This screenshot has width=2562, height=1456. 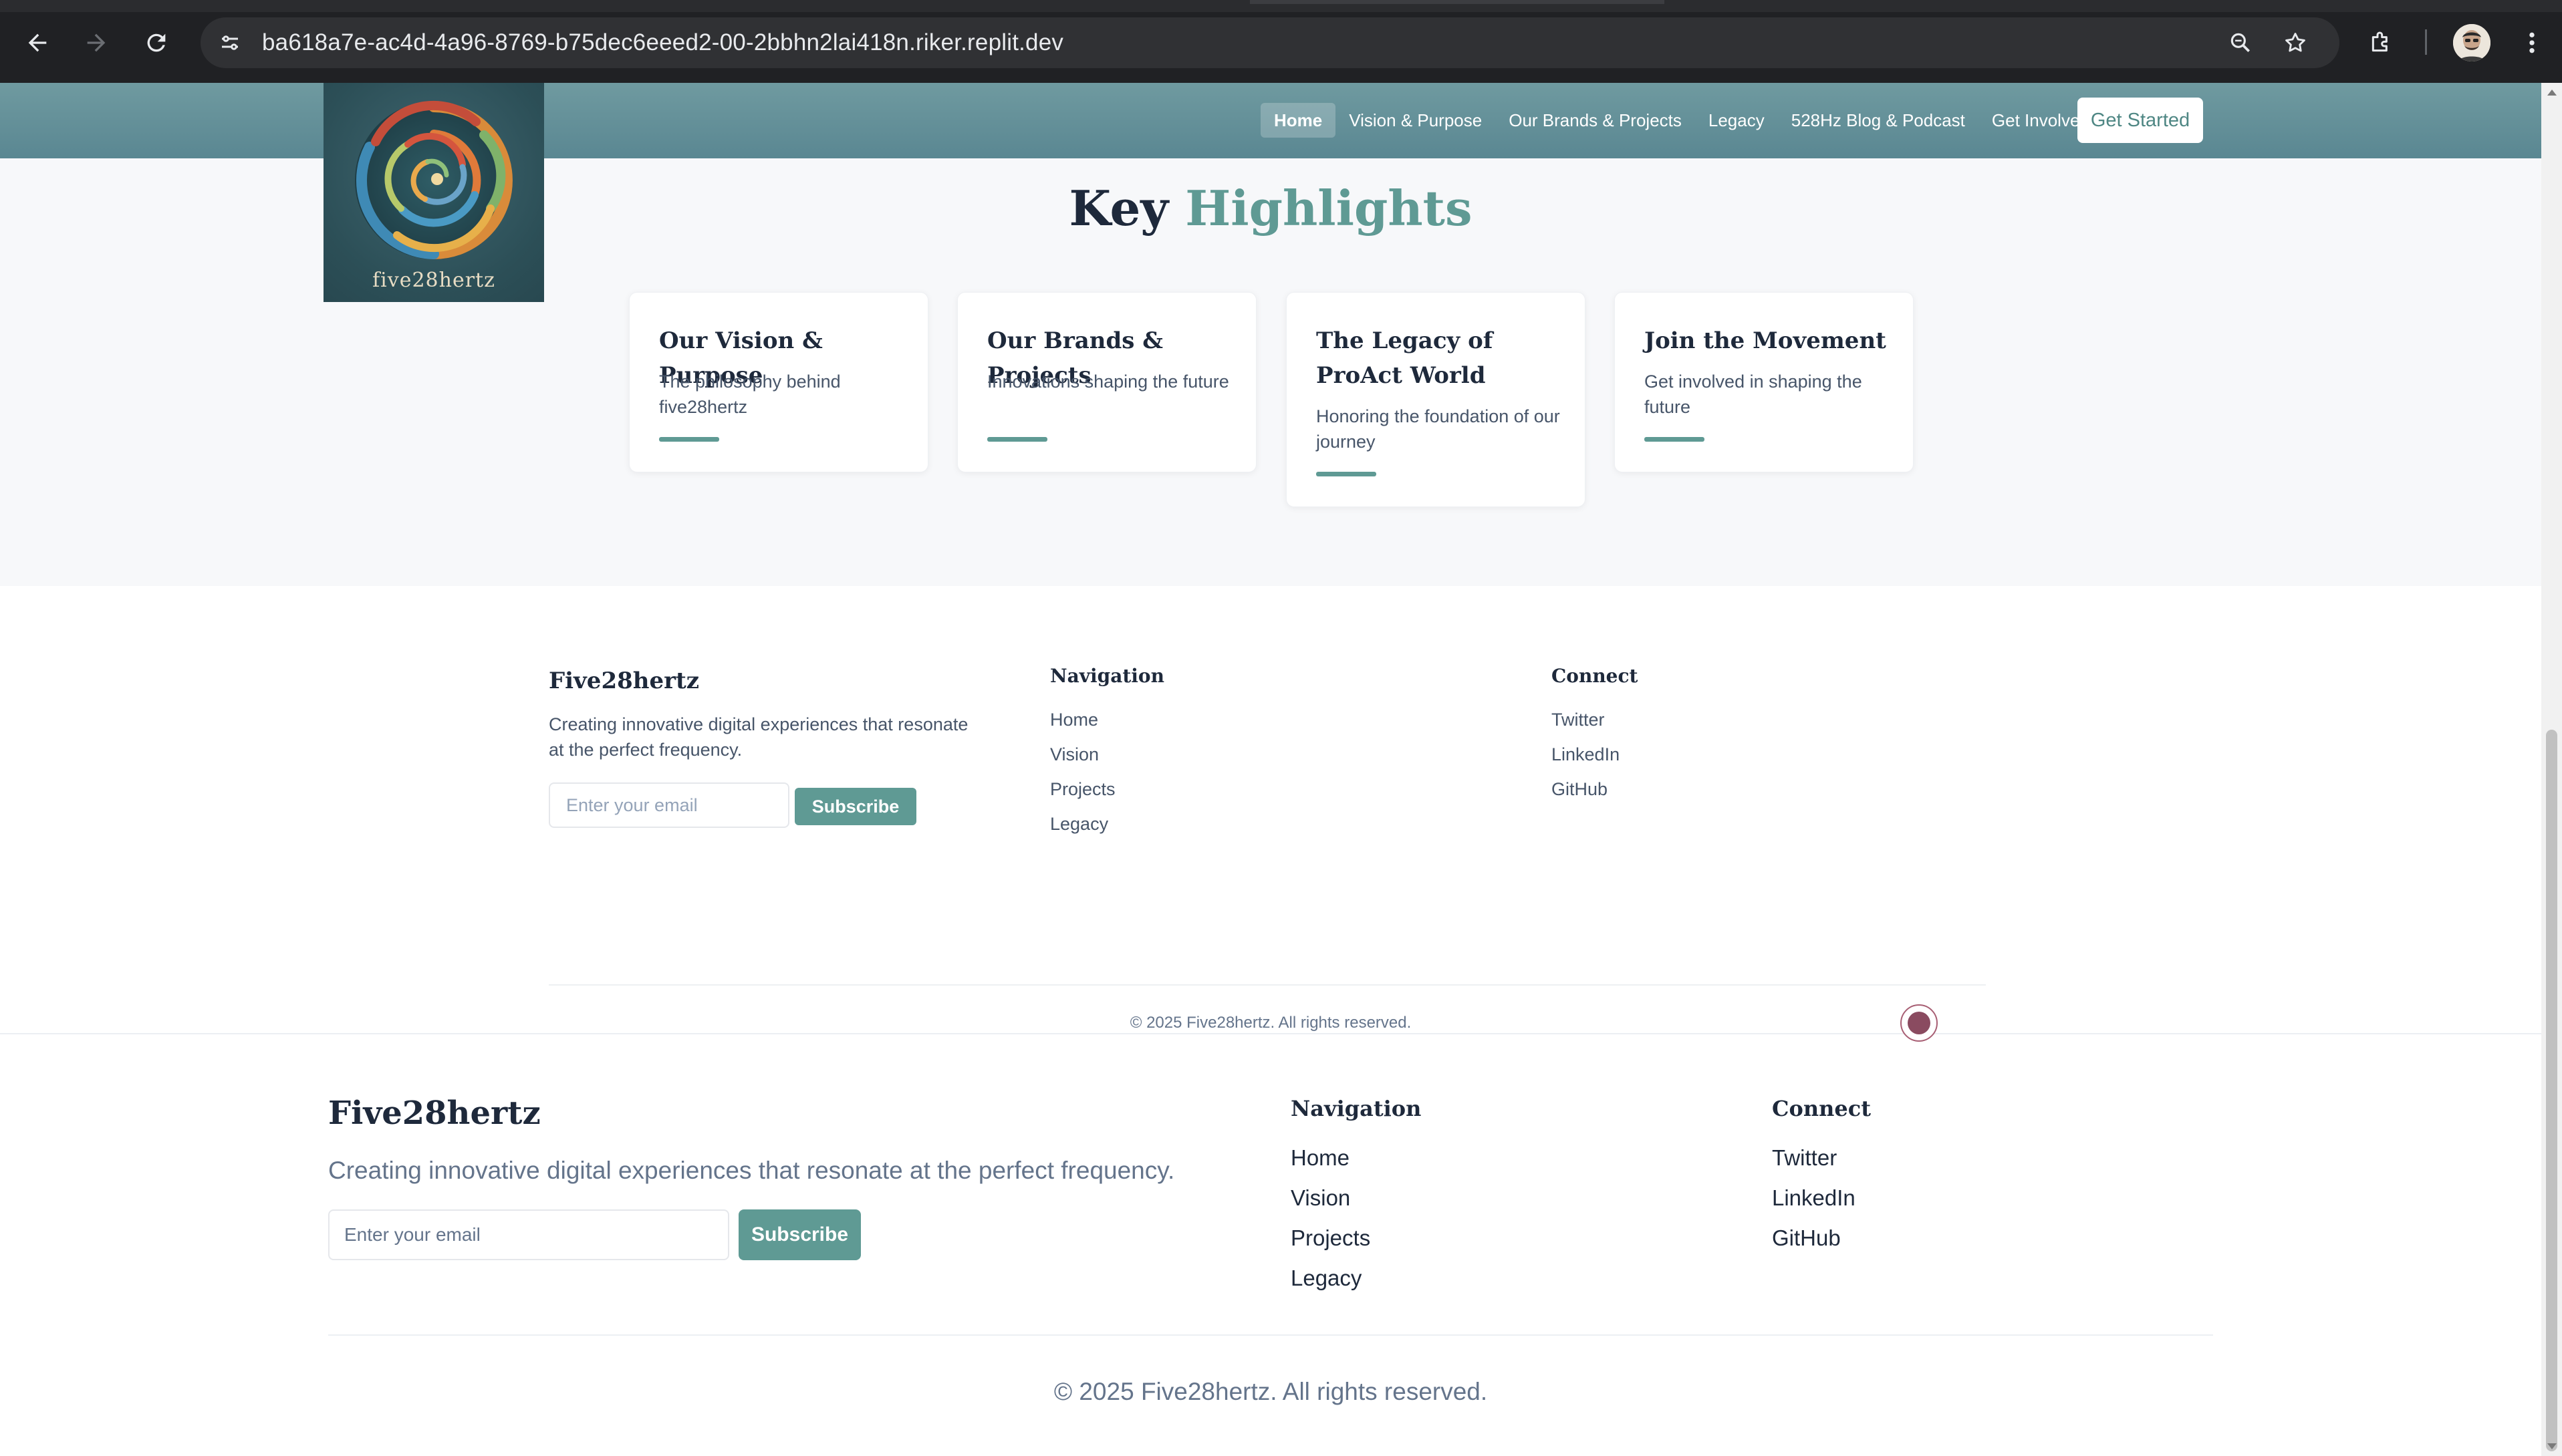 What do you see at coordinates (1083, 790) in the screenshot?
I see `footer-link-projects: Projects` at bounding box center [1083, 790].